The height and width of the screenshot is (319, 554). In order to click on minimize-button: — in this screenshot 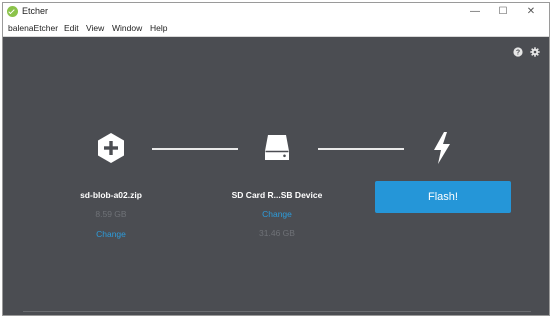, I will do `click(475, 12)`.